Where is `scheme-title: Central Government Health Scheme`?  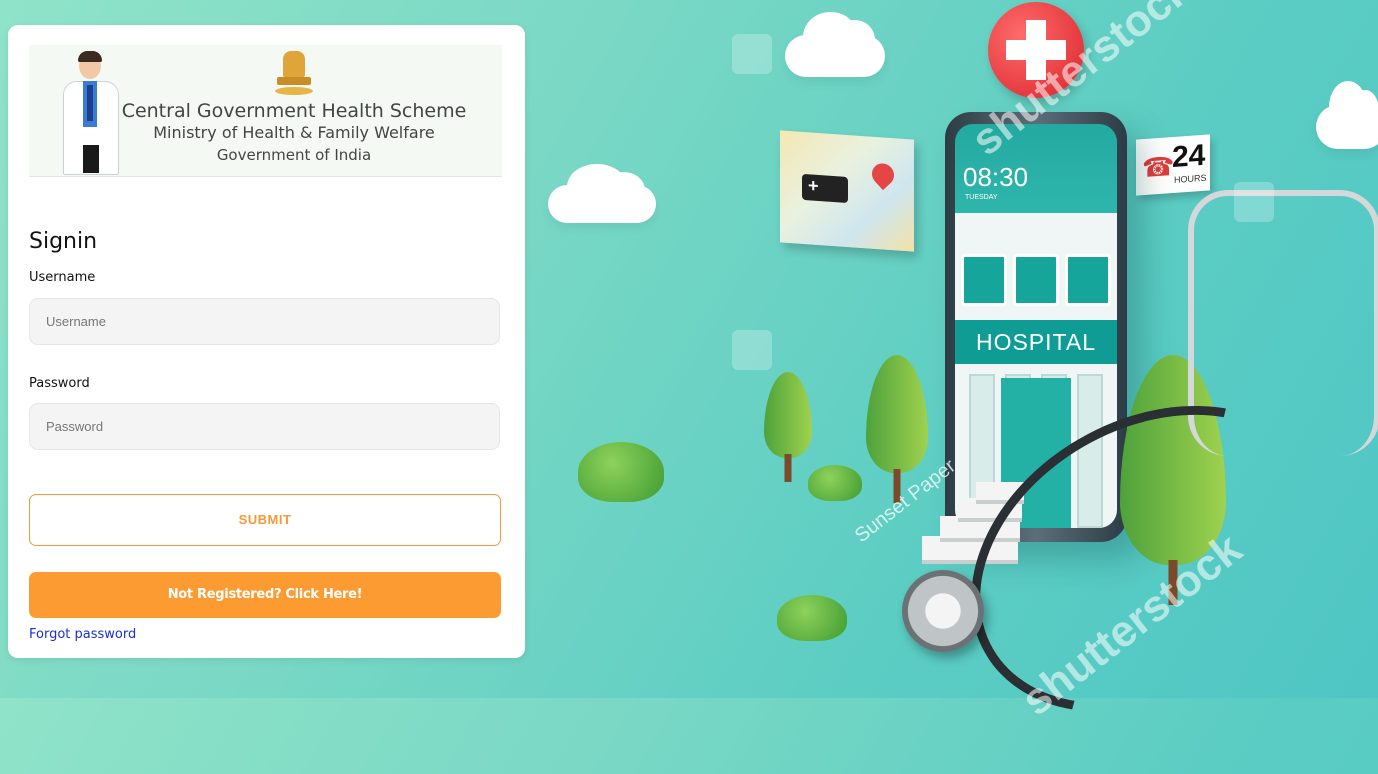
scheme-title: Central Government Health Scheme is located at coordinates (294, 111).